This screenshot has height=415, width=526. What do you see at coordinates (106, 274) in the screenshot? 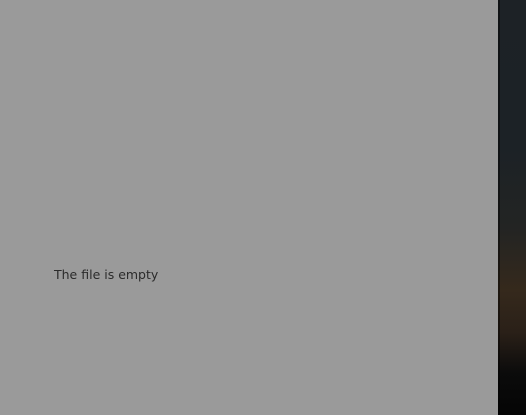
I see `empty-file-message: The file is empty` at bounding box center [106, 274].